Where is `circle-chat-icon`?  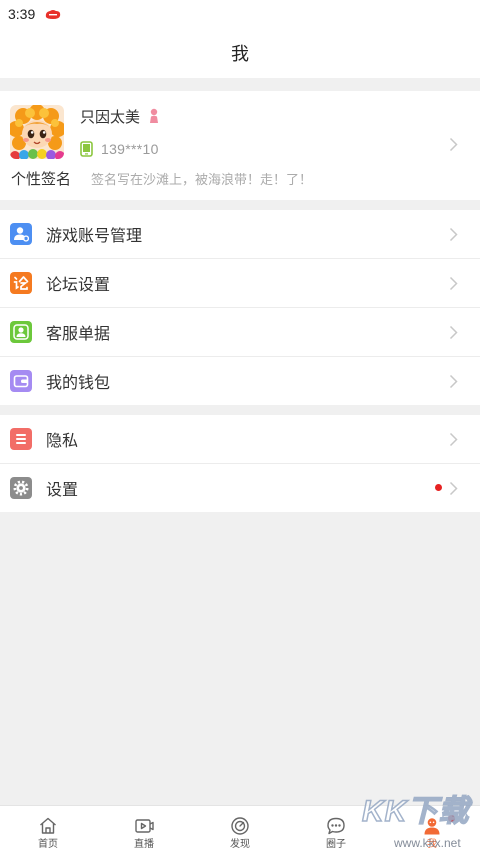 circle-chat-icon is located at coordinates (336, 826).